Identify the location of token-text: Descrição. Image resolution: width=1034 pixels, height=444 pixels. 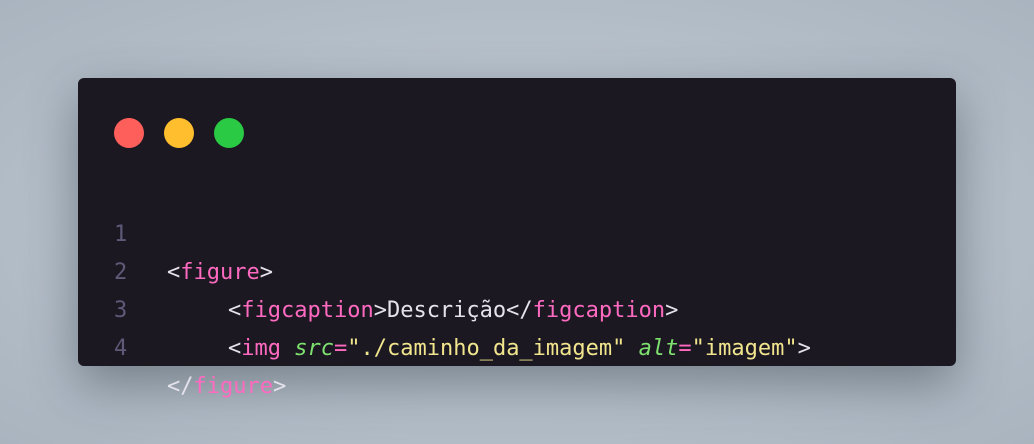
(446, 310).